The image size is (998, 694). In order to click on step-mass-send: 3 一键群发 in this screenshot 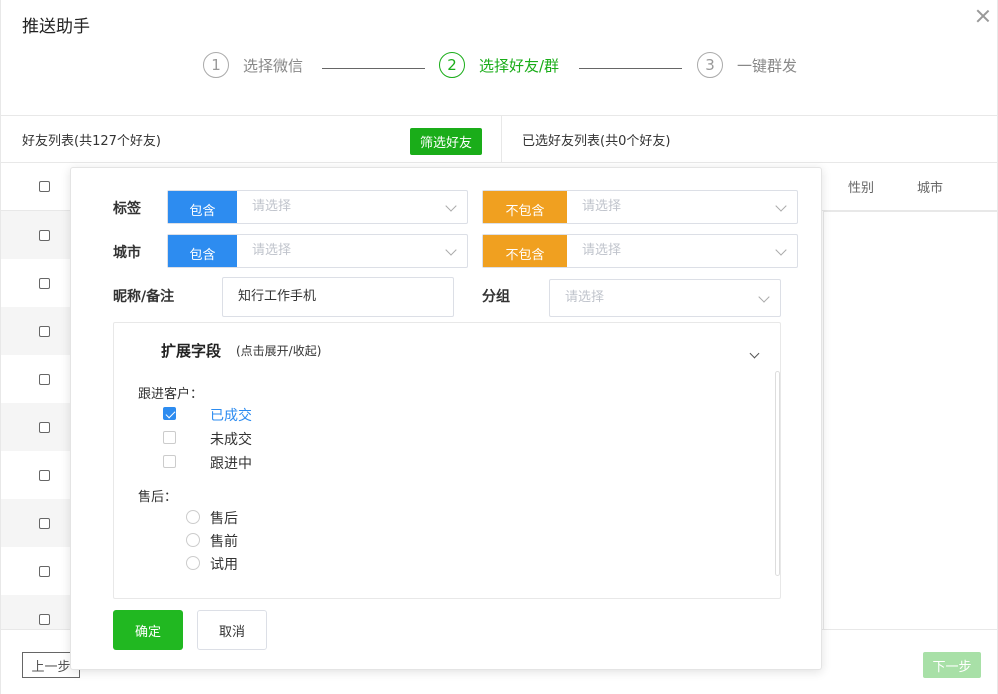, I will do `click(747, 65)`.